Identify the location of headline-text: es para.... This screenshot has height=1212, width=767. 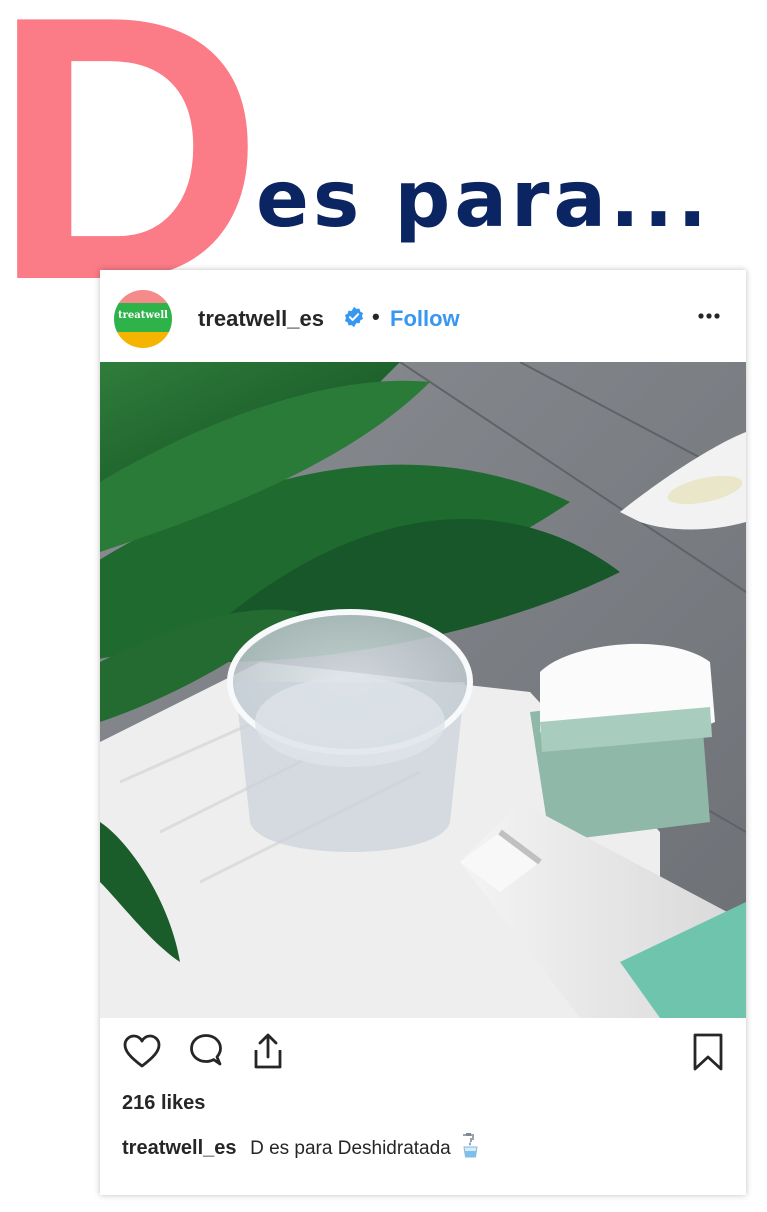
(483, 200).